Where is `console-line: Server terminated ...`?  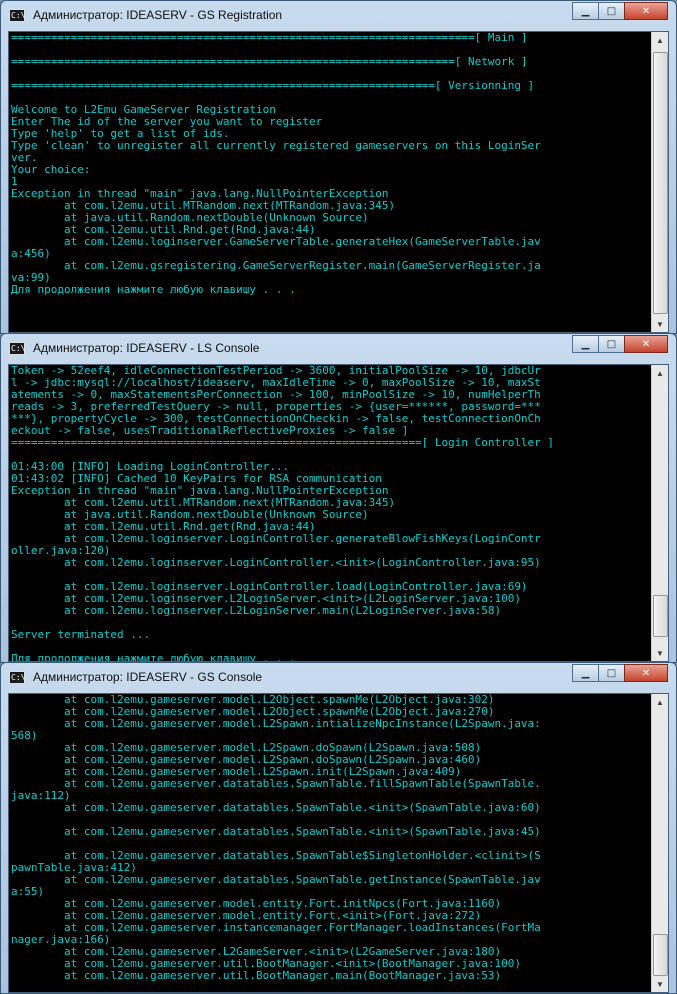 console-line: Server terminated ... is located at coordinates (81, 634).